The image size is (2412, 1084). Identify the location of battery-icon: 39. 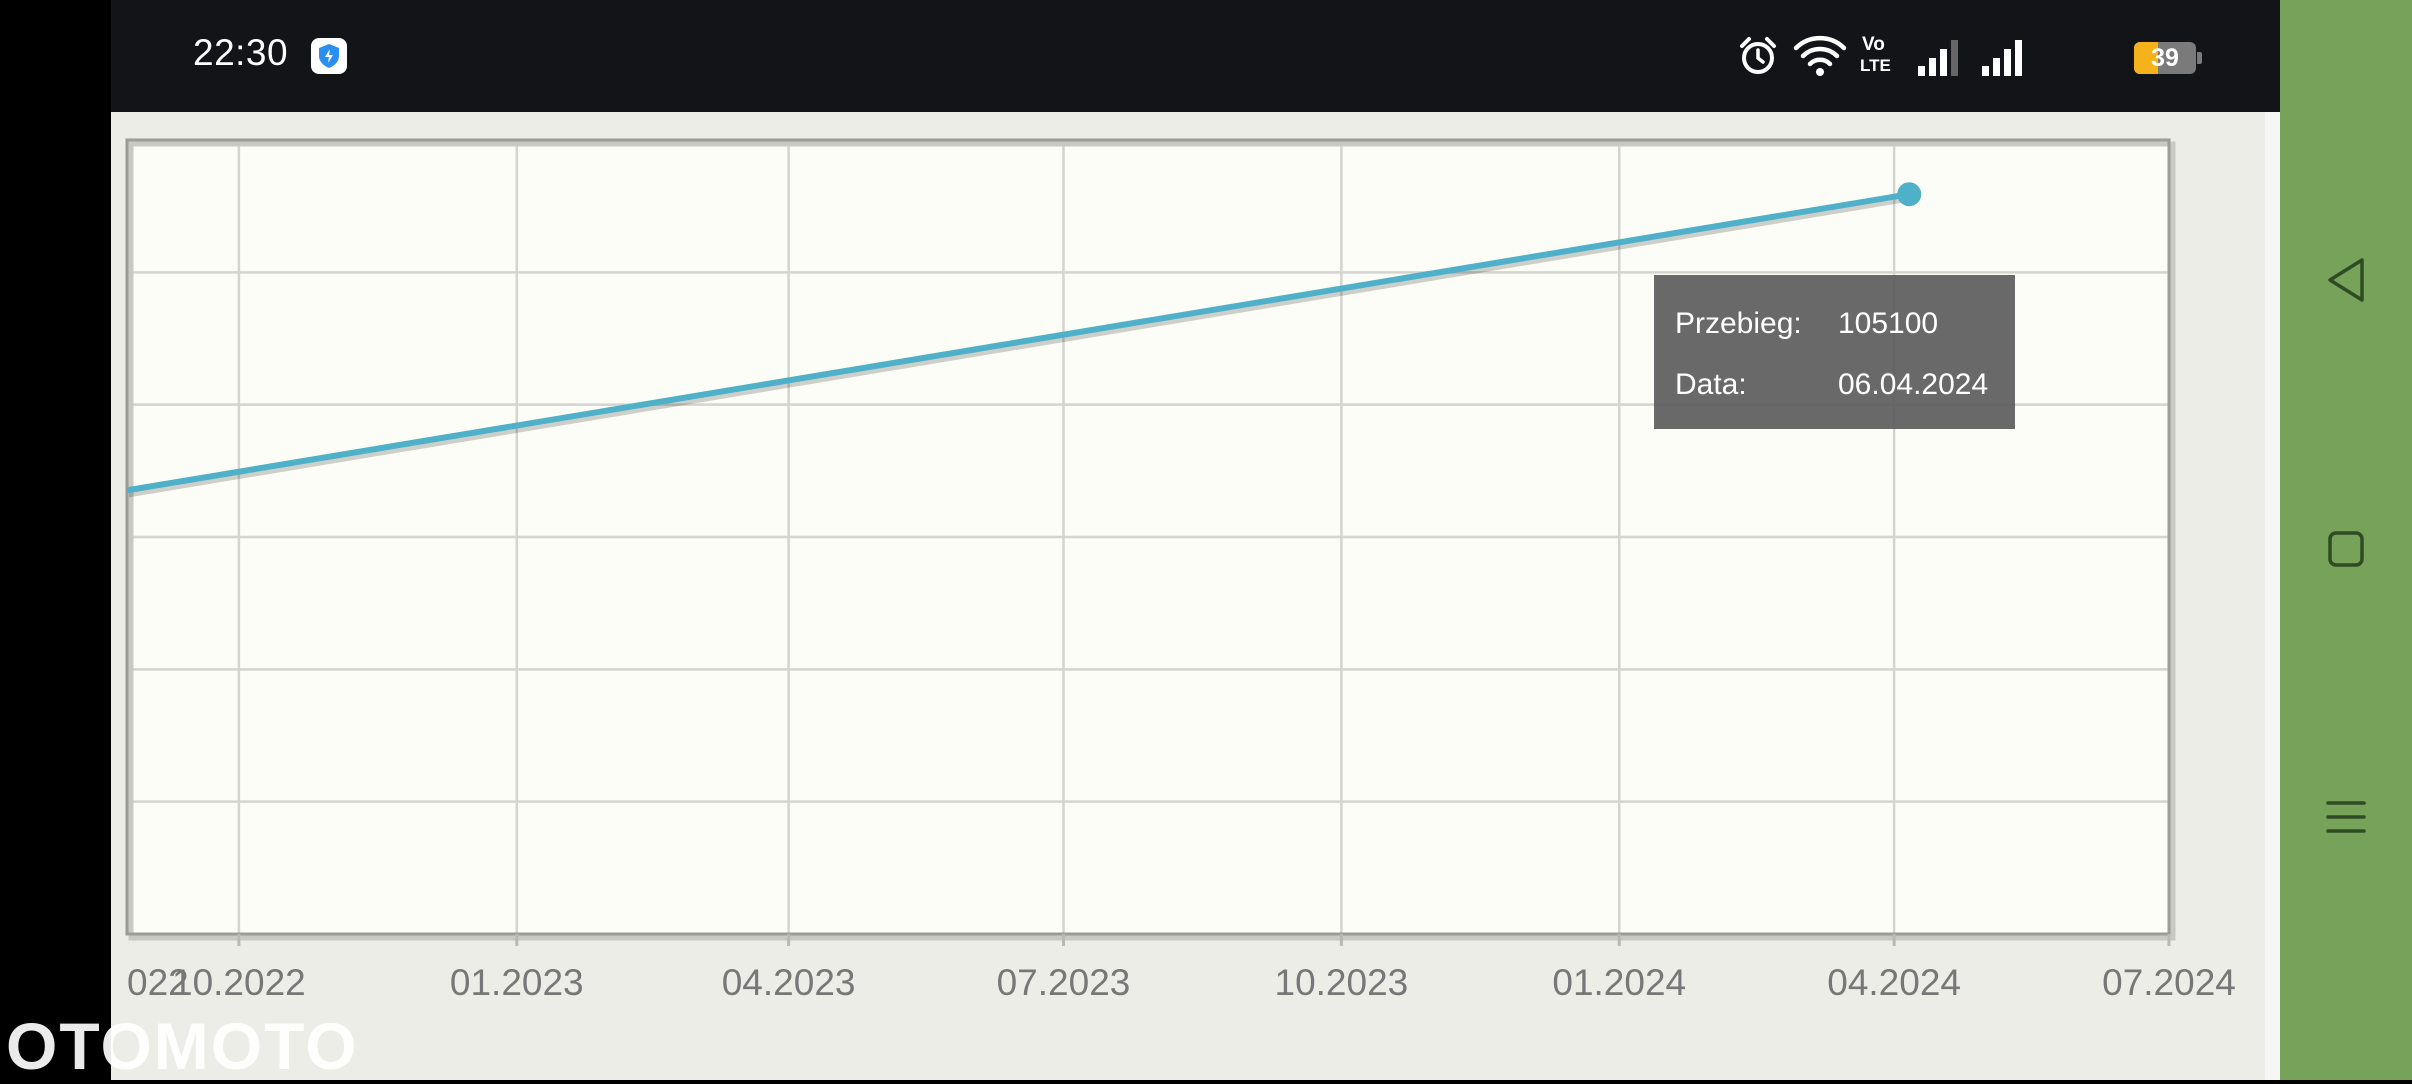
(2165, 58).